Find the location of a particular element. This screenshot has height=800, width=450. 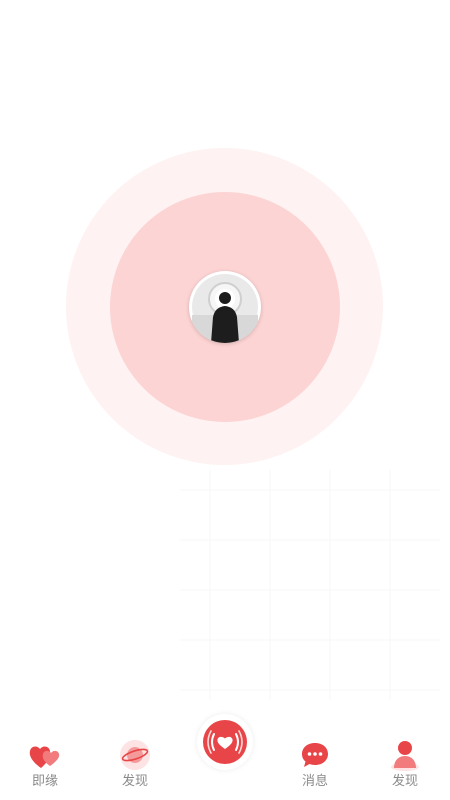

heart-broadcast-icon is located at coordinates (225, 742).